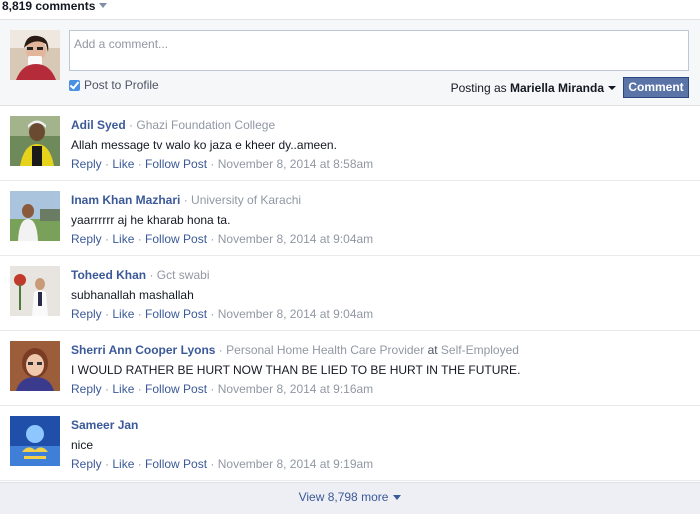 The image size is (700, 514). I want to click on comment-timestamp: November 8, 2014 at 8:58am, so click(295, 164).